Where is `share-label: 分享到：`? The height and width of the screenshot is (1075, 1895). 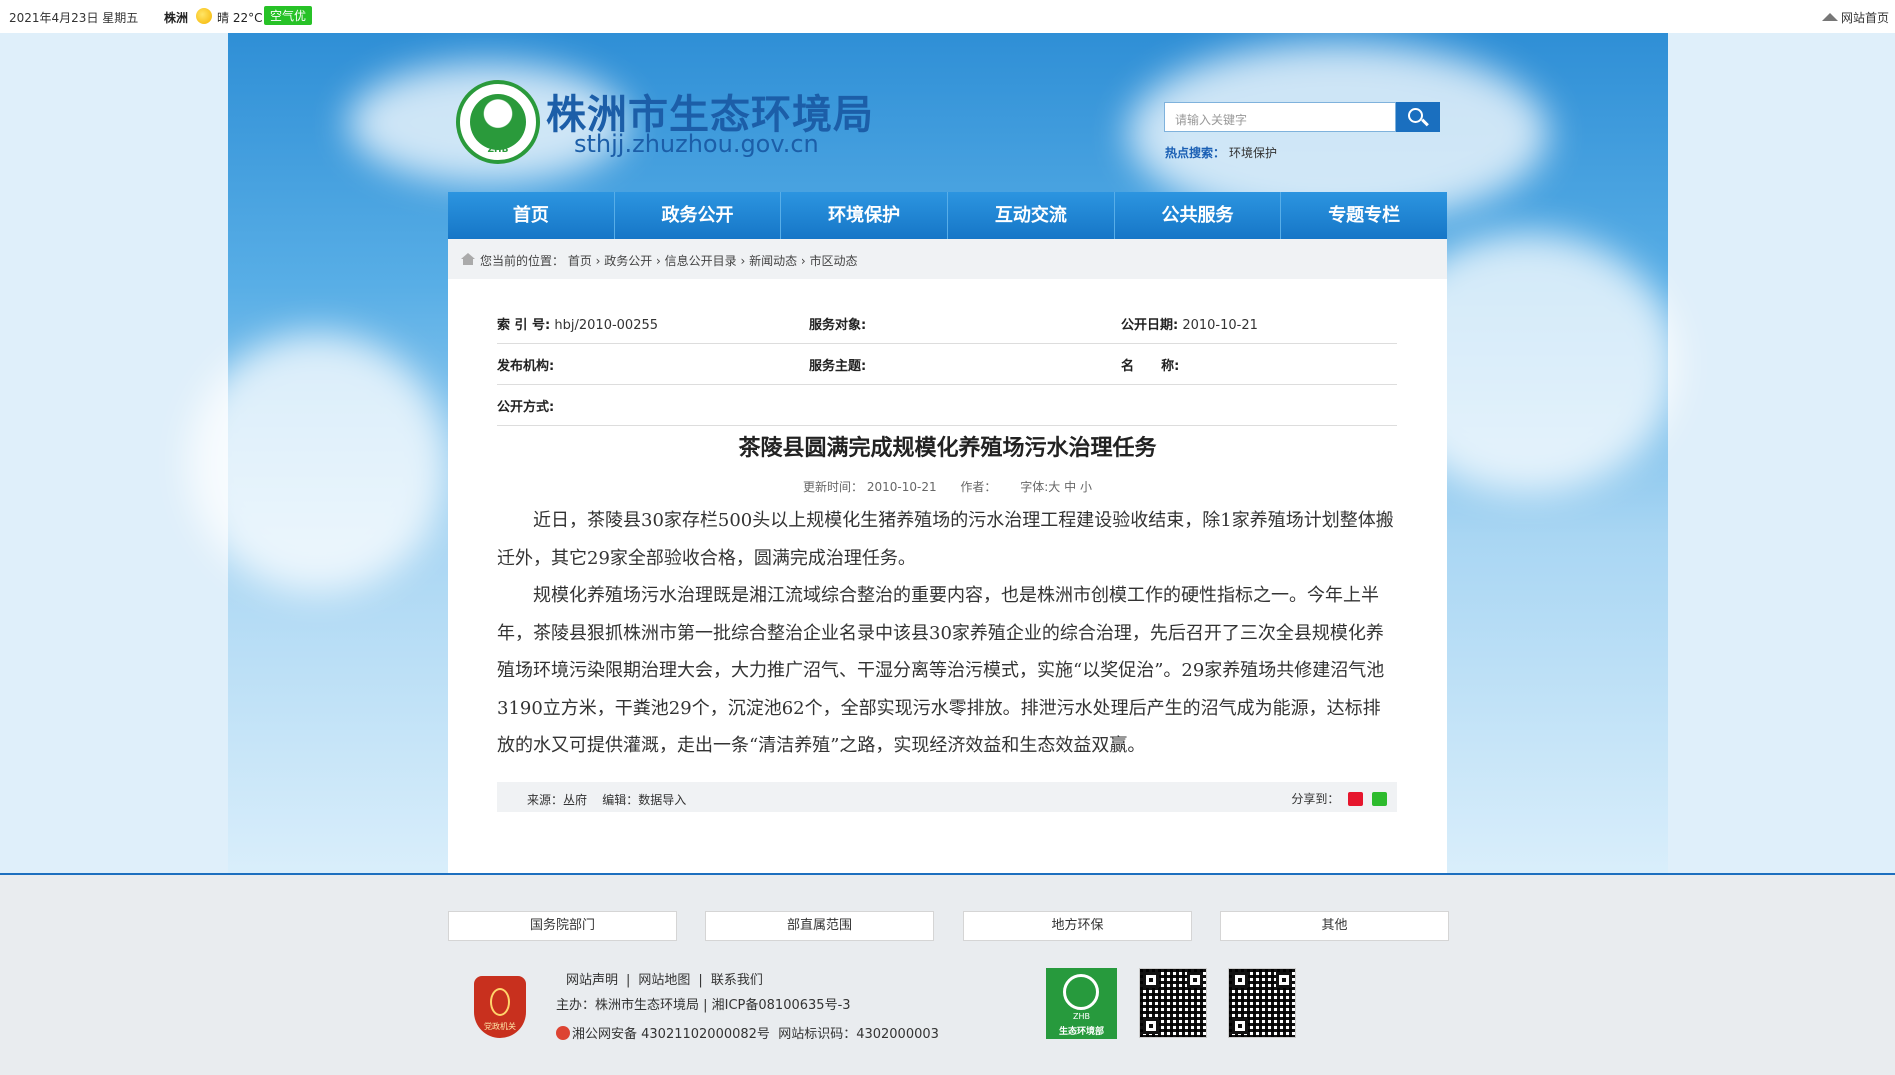 share-label: 分享到： is located at coordinates (1315, 799).